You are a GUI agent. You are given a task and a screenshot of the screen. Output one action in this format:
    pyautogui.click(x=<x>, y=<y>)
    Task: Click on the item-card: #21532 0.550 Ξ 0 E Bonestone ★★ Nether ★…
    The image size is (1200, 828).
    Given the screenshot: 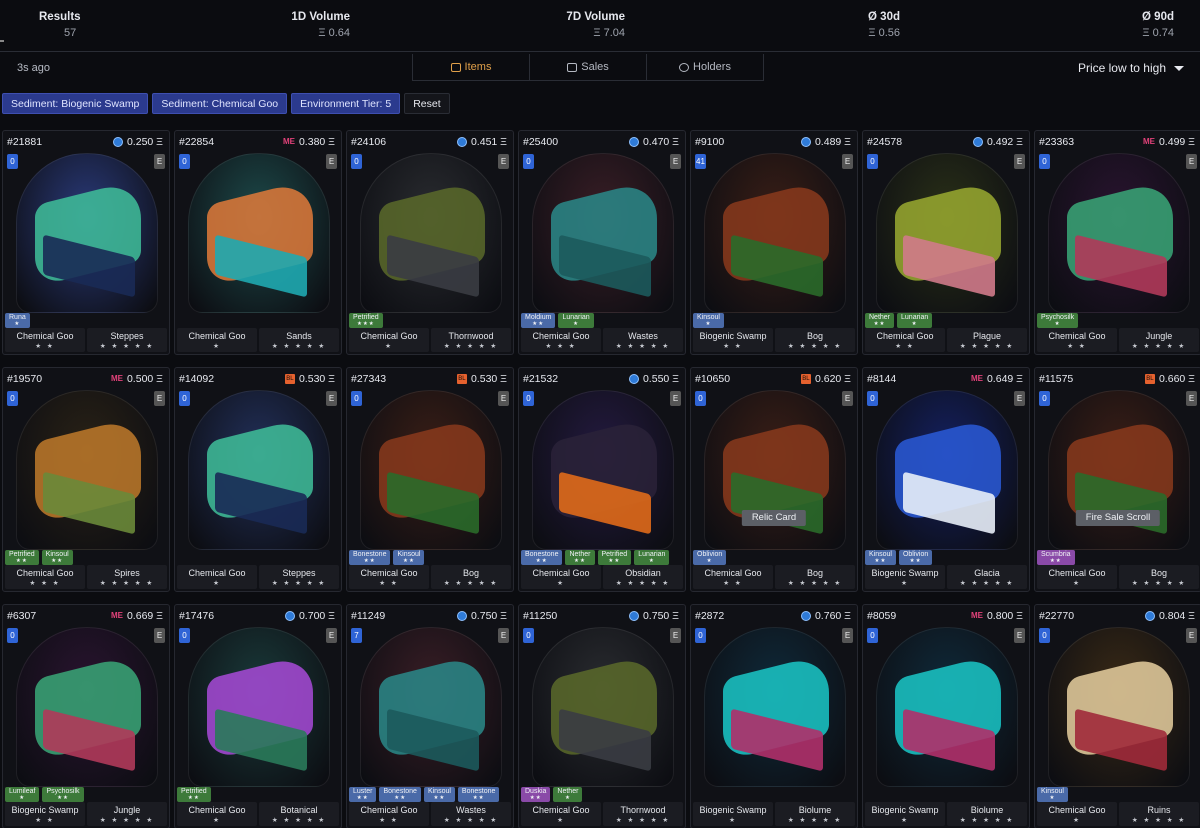 What is the action you would take?
    pyautogui.click(x=602, y=479)
    